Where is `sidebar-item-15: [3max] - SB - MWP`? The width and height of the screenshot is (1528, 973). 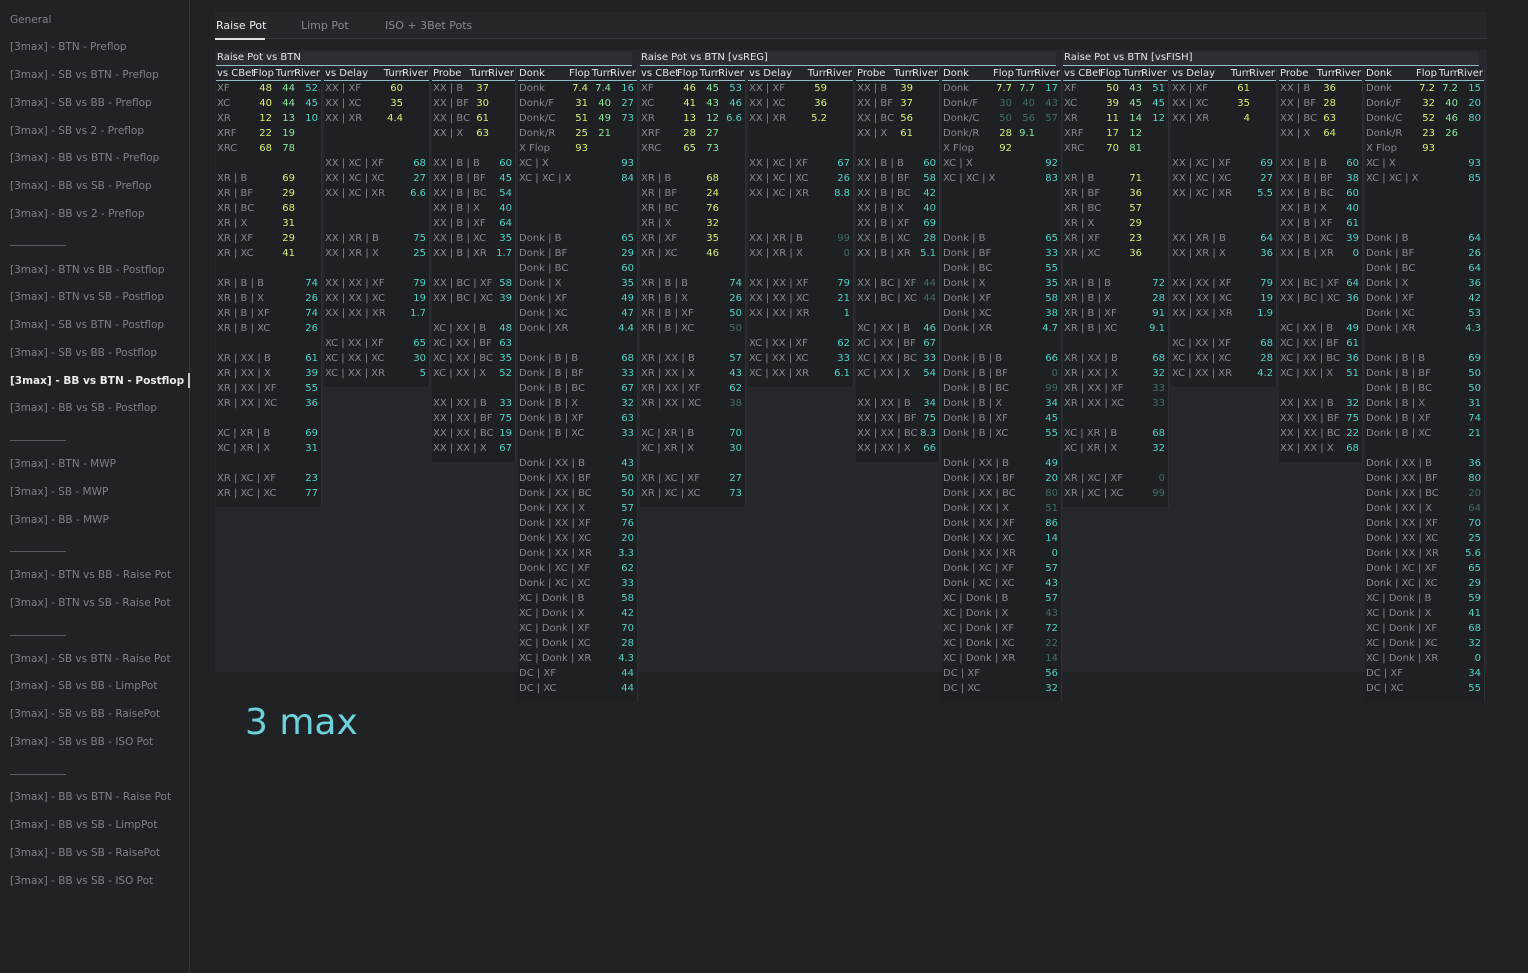 sidebar-item-15: [3max] - SB - MWP is located at coordinates (59, 492).